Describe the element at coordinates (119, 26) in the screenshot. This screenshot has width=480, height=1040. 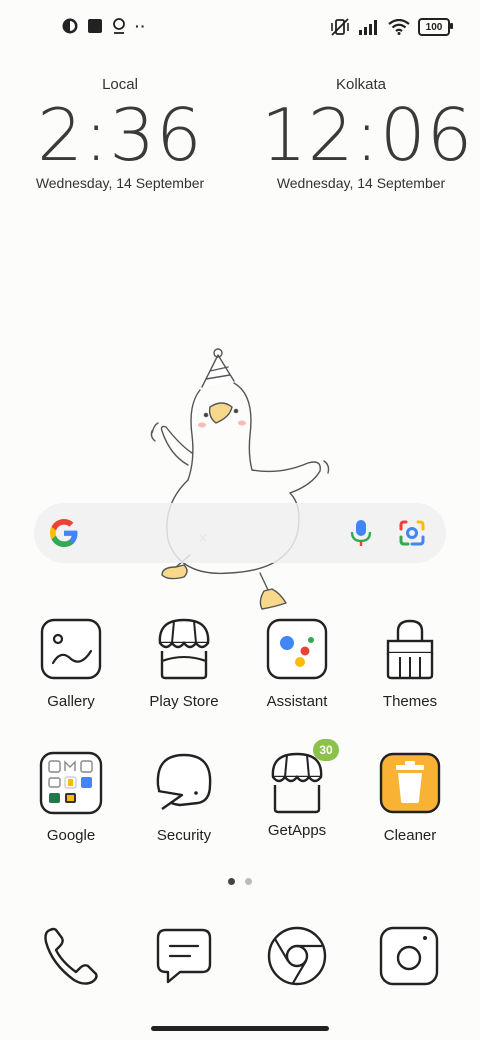
I see `location-notification-icon` at that location.